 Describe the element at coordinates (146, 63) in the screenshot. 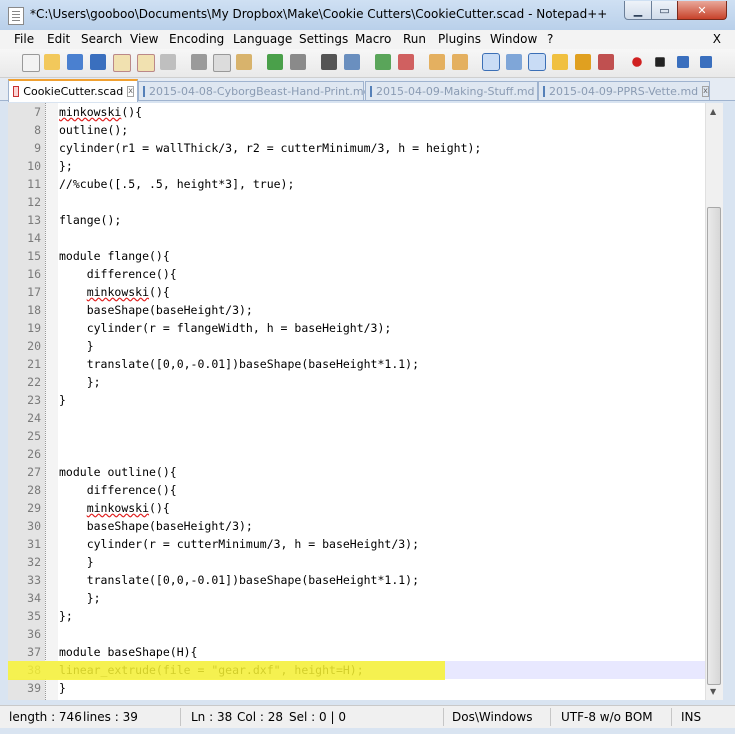

I see `close-all-icon` at that location.